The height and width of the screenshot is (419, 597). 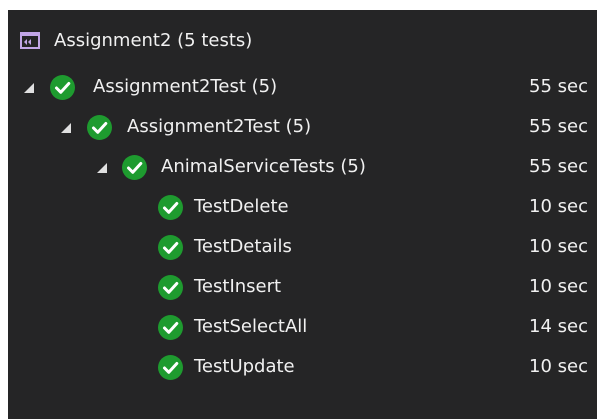 What do you see at coordinates (263, 166) in the screenshot?
I see `tree-item-label: AnimalServiceTests (5)` at bounding box center [263, 166].